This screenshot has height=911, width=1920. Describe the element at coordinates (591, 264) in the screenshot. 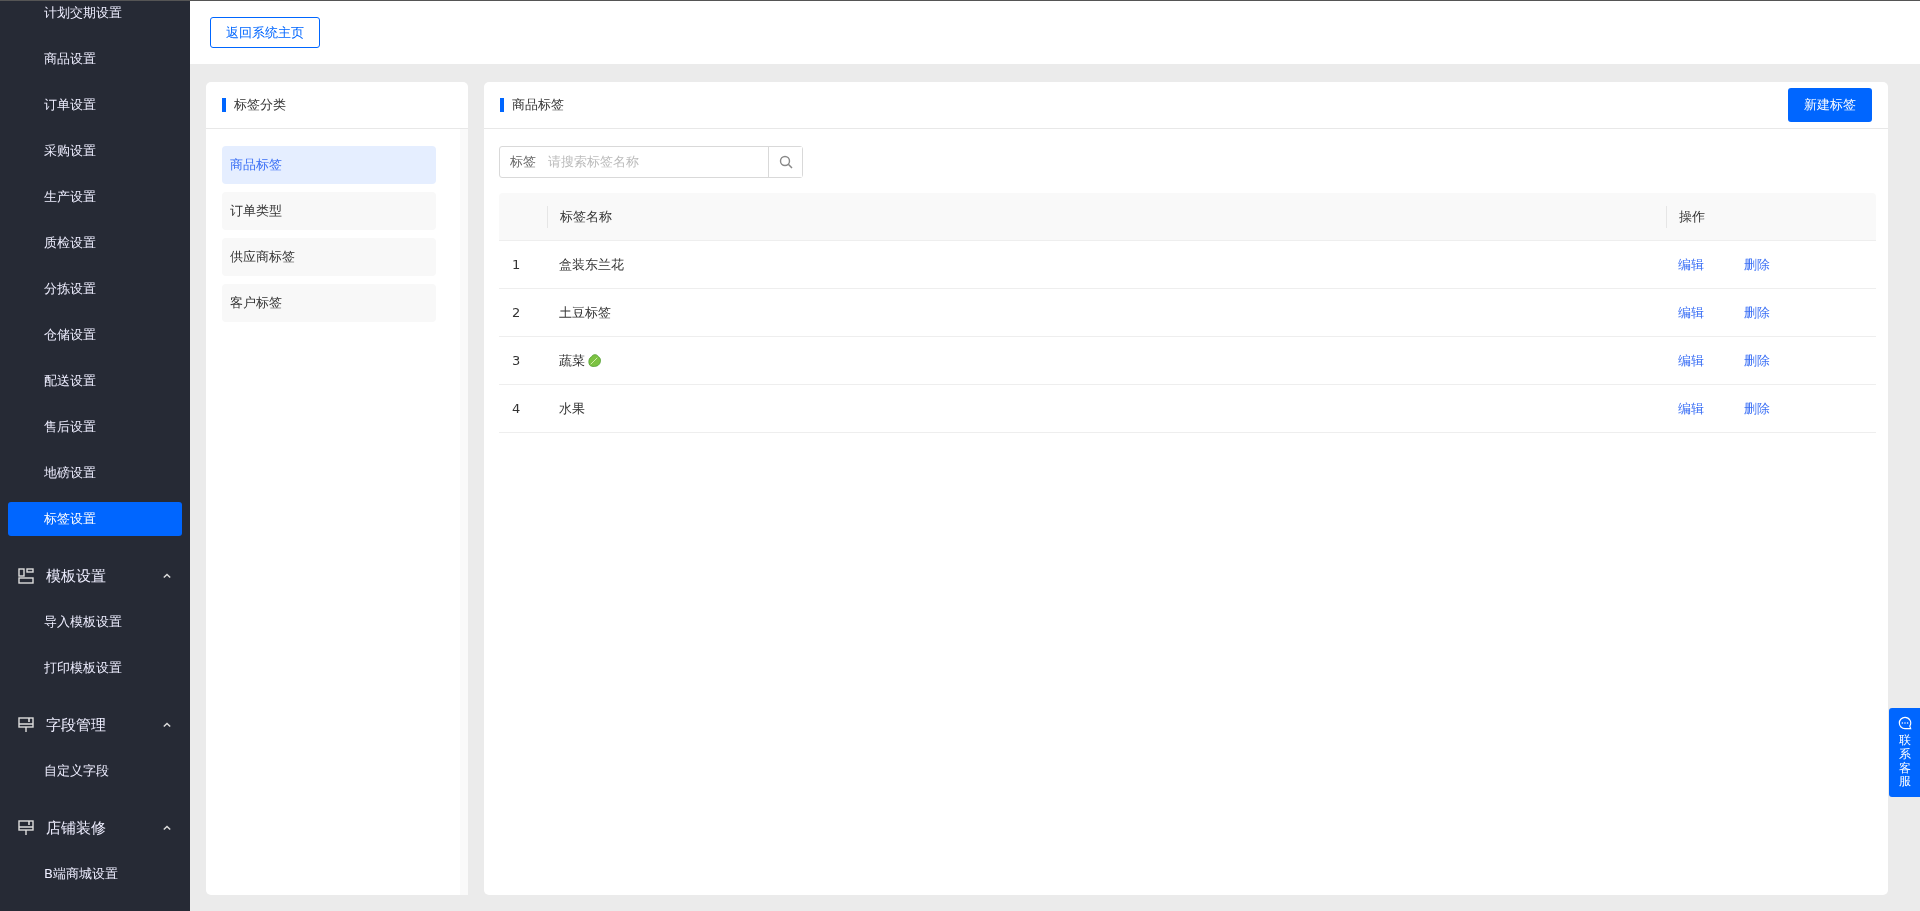

I see `table-cell-text: 盒装东兰花` at that location.